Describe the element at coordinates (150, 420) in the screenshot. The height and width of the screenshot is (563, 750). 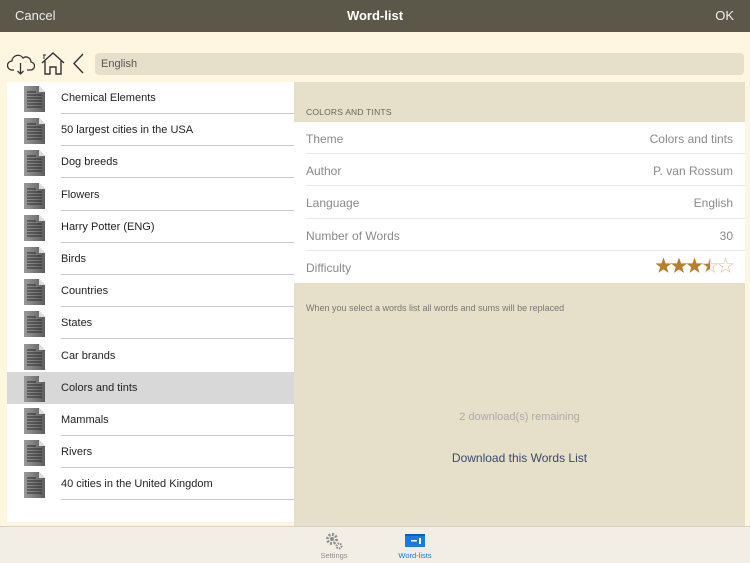
I see `list-item: Mammals` at that location.